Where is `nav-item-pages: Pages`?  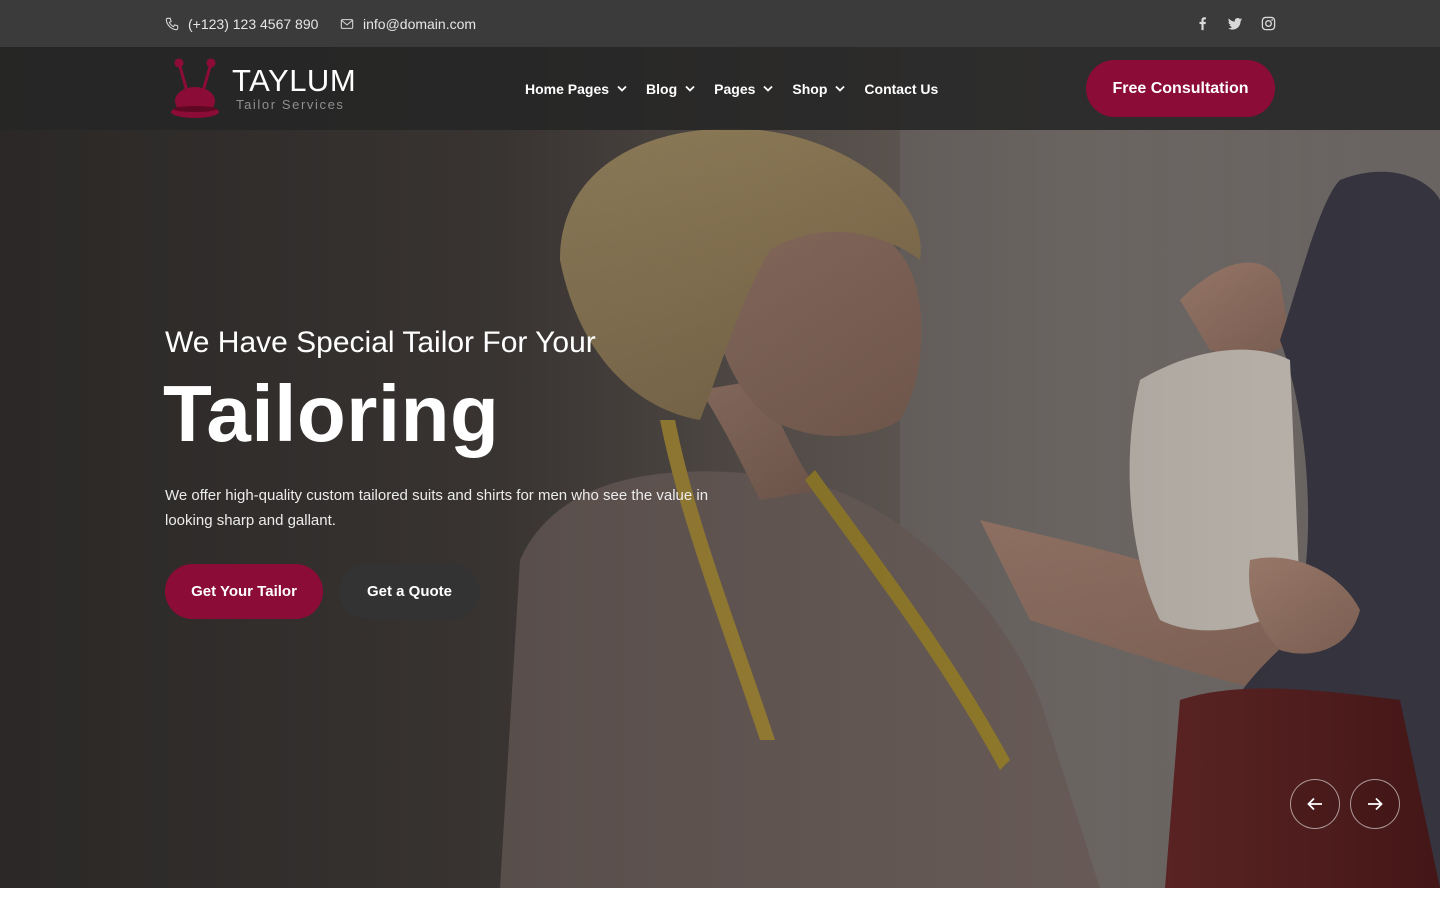 nav-item-pages: Pages is located at coordinates (744, 88).